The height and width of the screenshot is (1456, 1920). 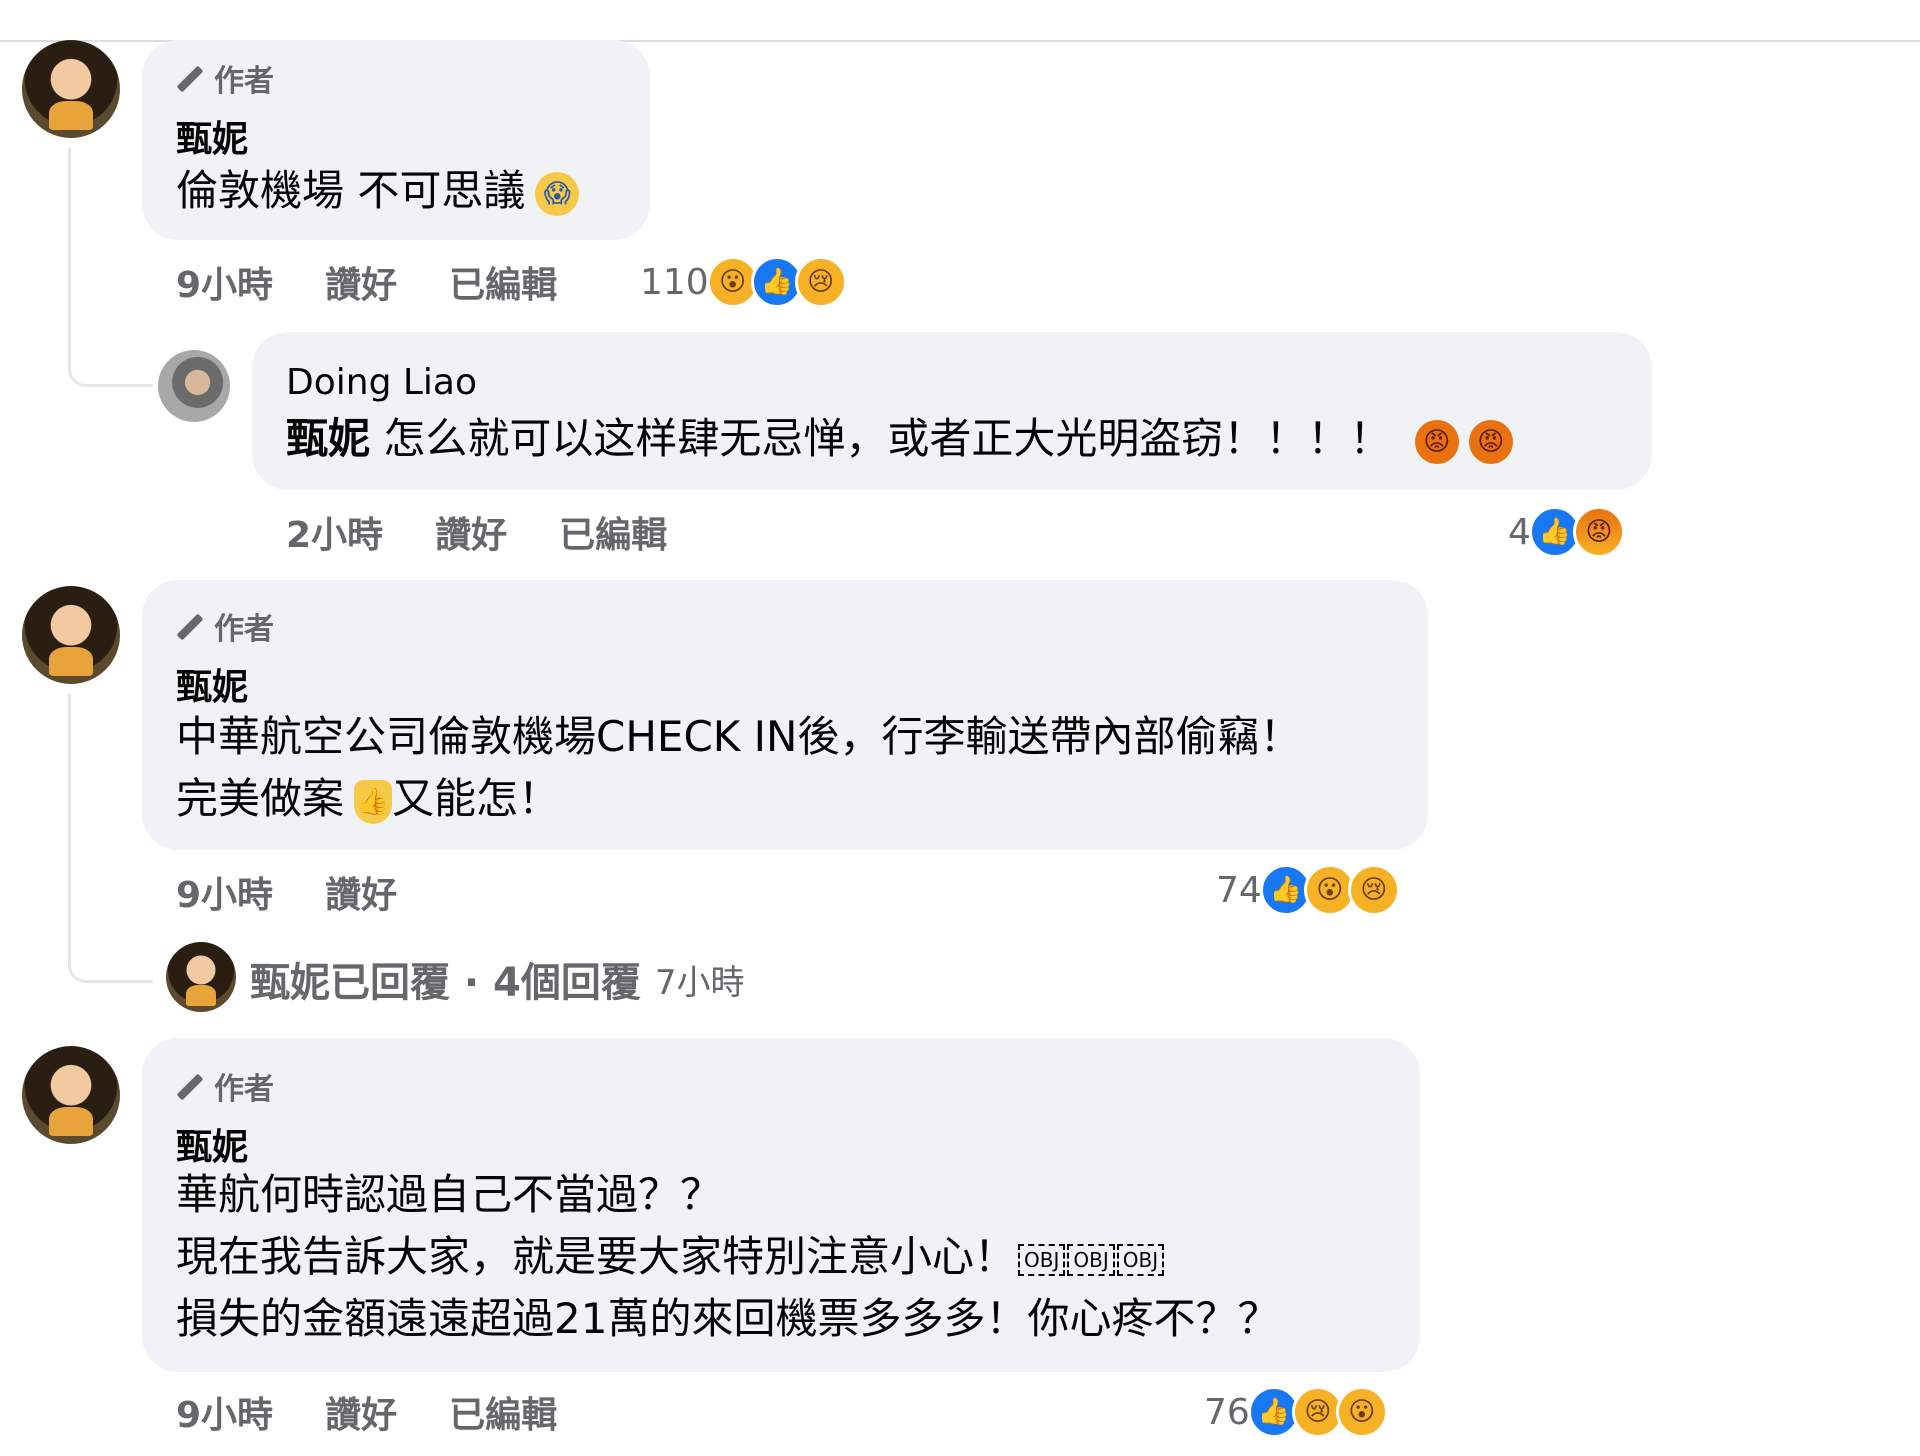 What do you see at coordinates (1566, 532) in the screenshot?
I see `reaction-summary: 4 👍 😡` at bounding box center [1566, 532].